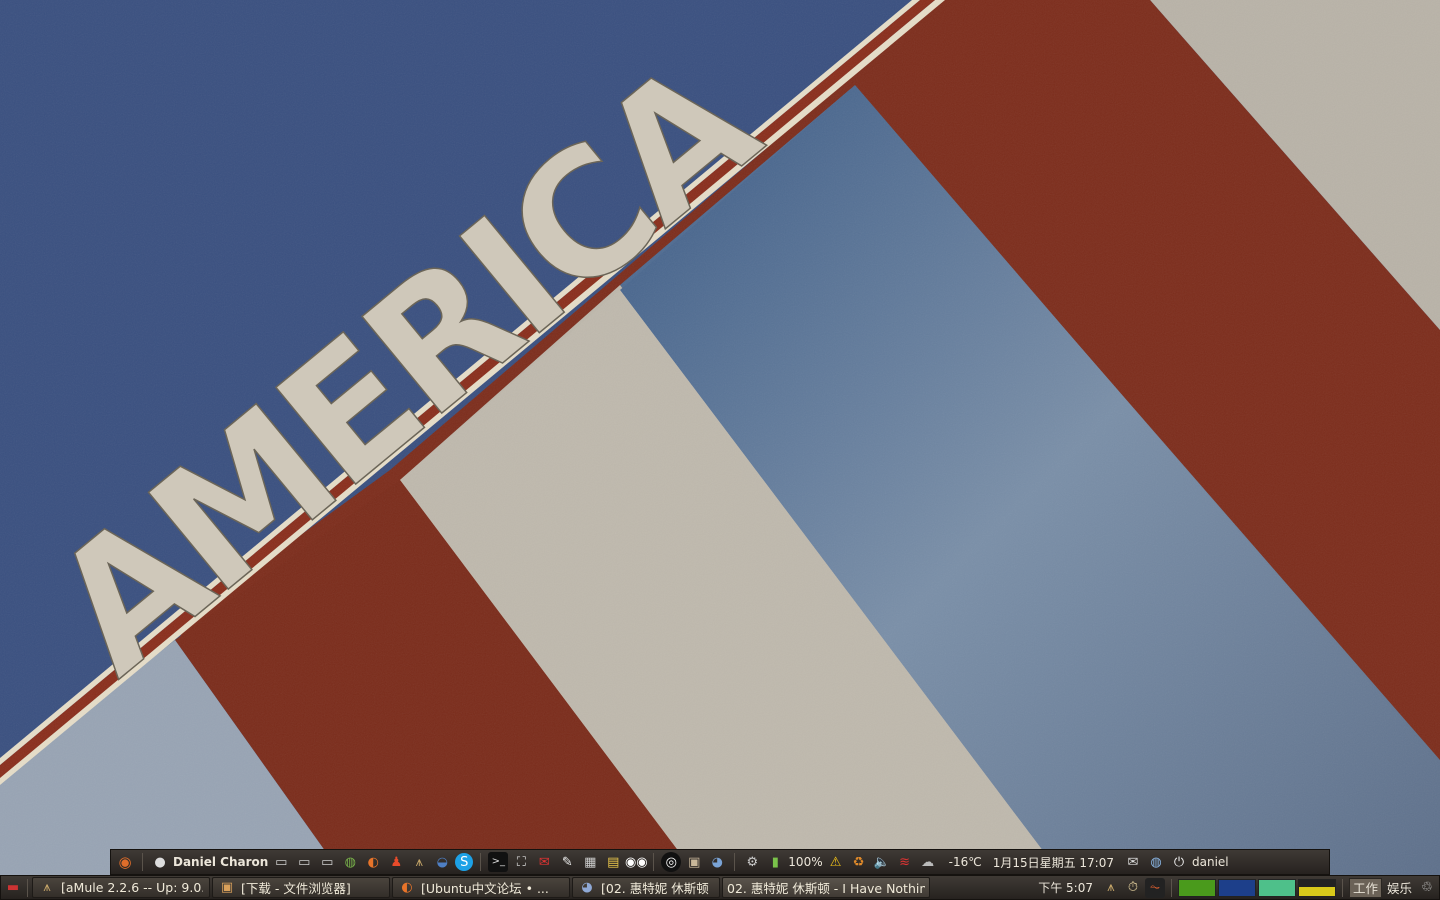 The height and width of the screenshot is (900, 1440). Describe the element at coordinates (442, 862) in the screenshot. I see `thunderbird-icon: ◒` at that location.